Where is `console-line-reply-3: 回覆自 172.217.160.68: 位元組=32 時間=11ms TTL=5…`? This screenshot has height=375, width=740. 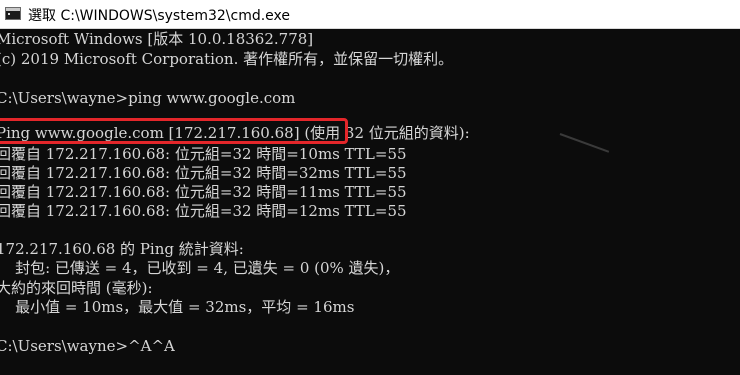
console-line-reply-3: 回覆自 172.217.160.68: 位元組=32 時間=11ms TTL=5… is located at coordinates (203, 192).